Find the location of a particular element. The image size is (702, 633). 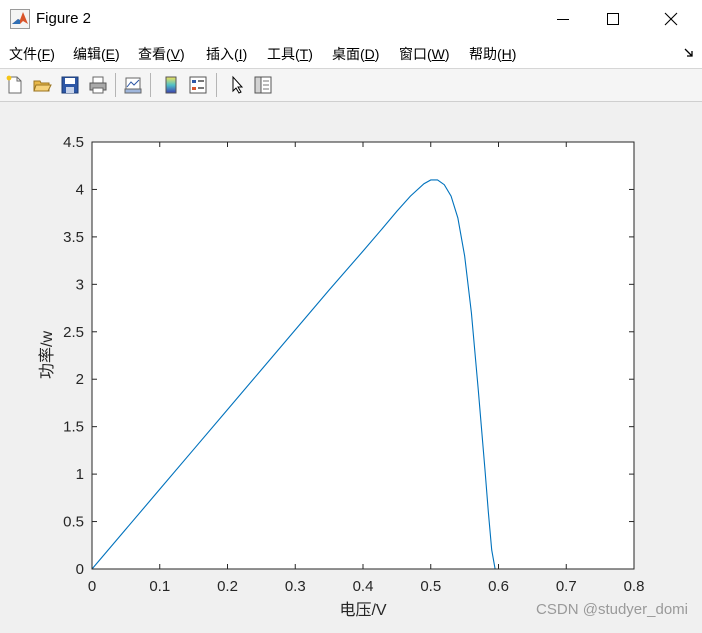

title-bar: Figure 2 is located at coordinates (351, 19).